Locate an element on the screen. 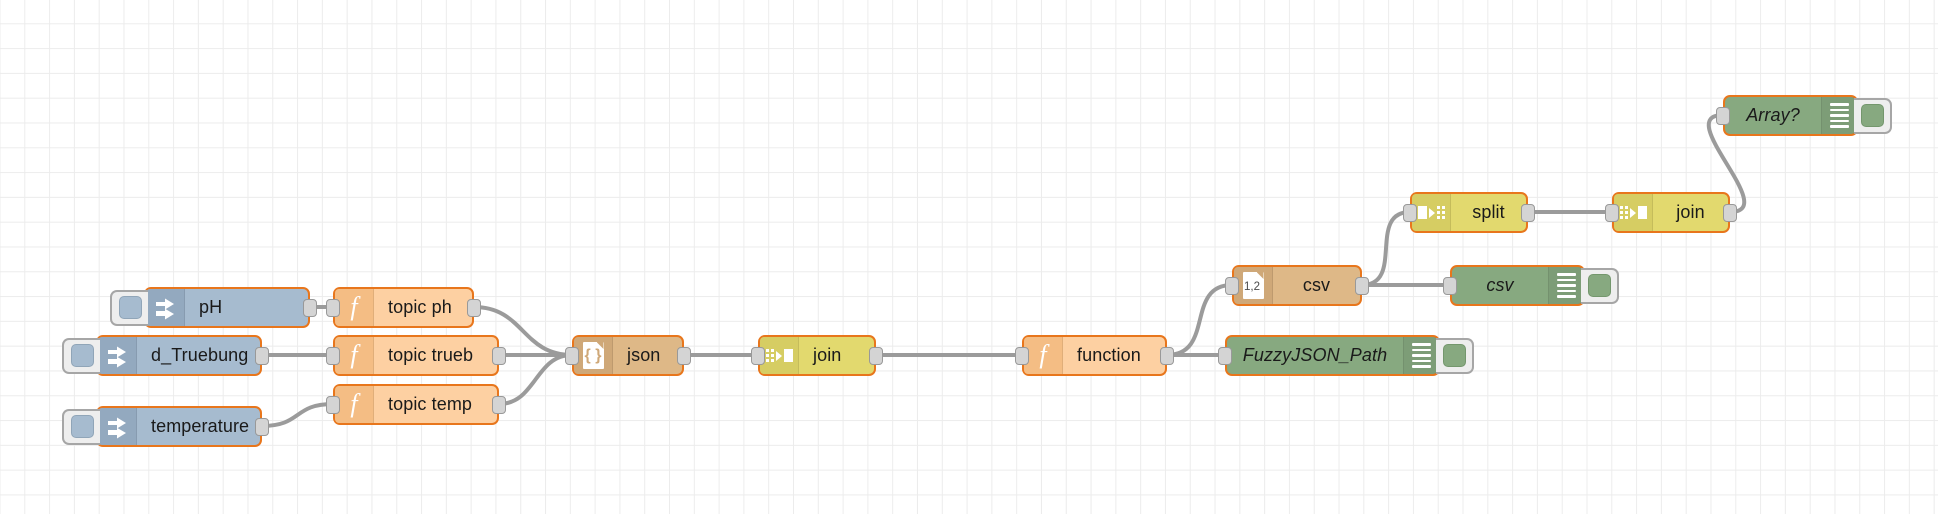 Image resolution: width=1938 pixels, height=514 pixels. node-label: topic trueb is located at coordinates (431, 355).